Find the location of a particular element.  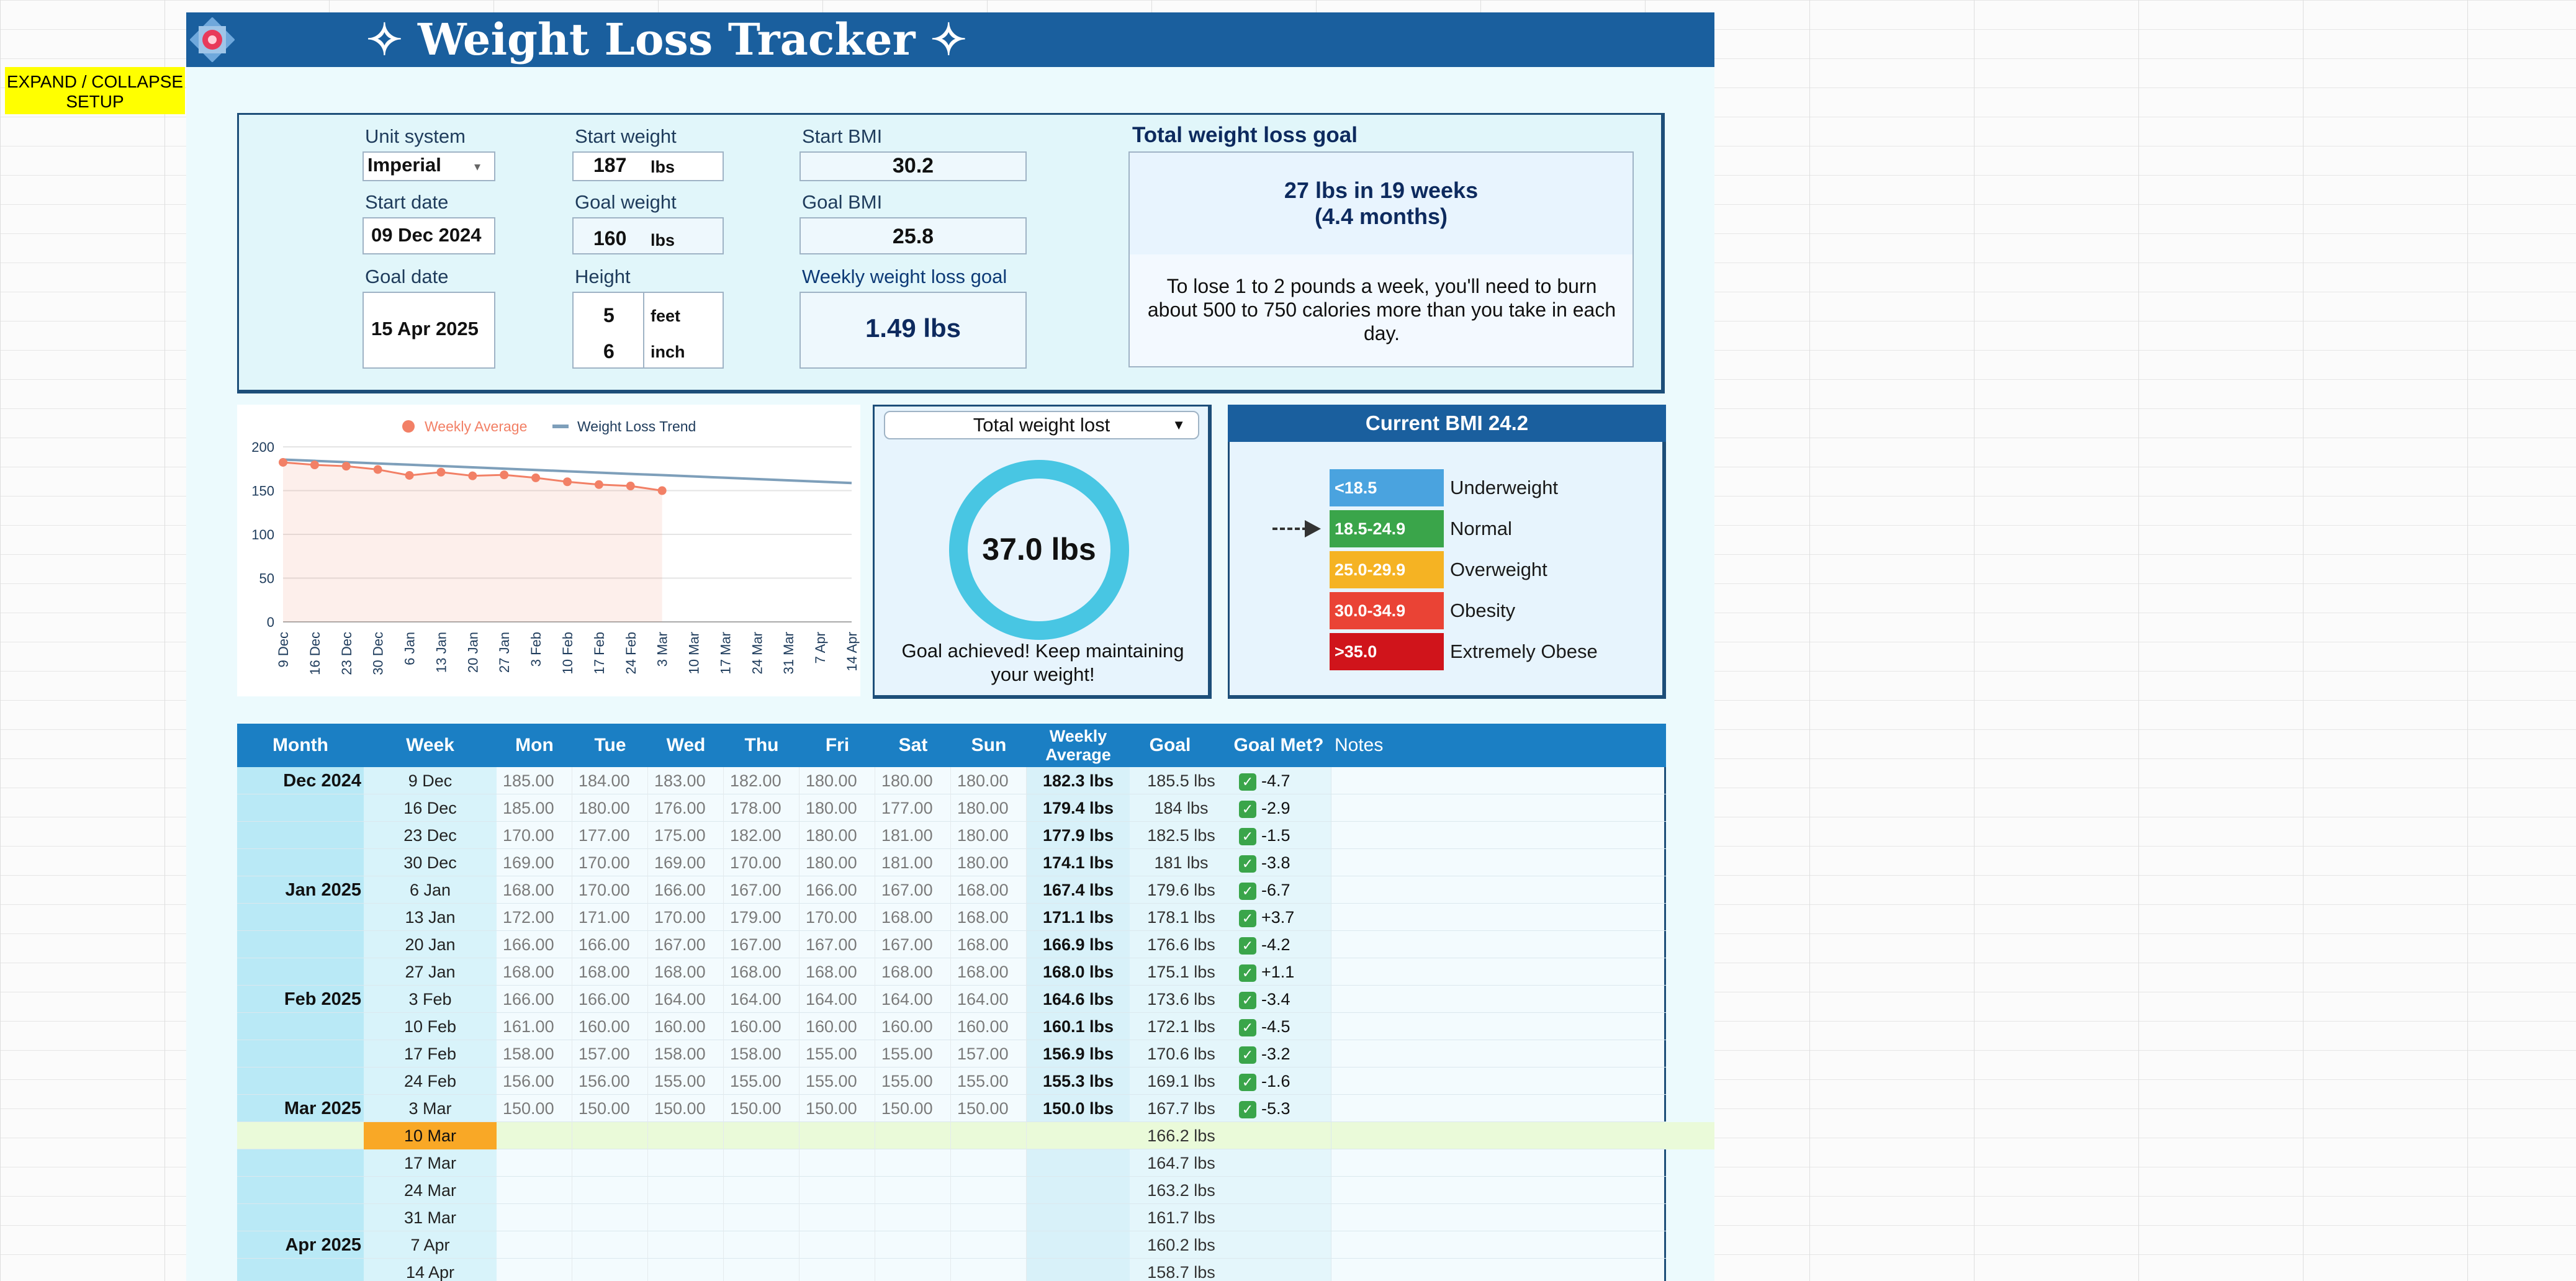

progress-metric-select: Total weight lost ▼ is located at coordinates (1041, 425).